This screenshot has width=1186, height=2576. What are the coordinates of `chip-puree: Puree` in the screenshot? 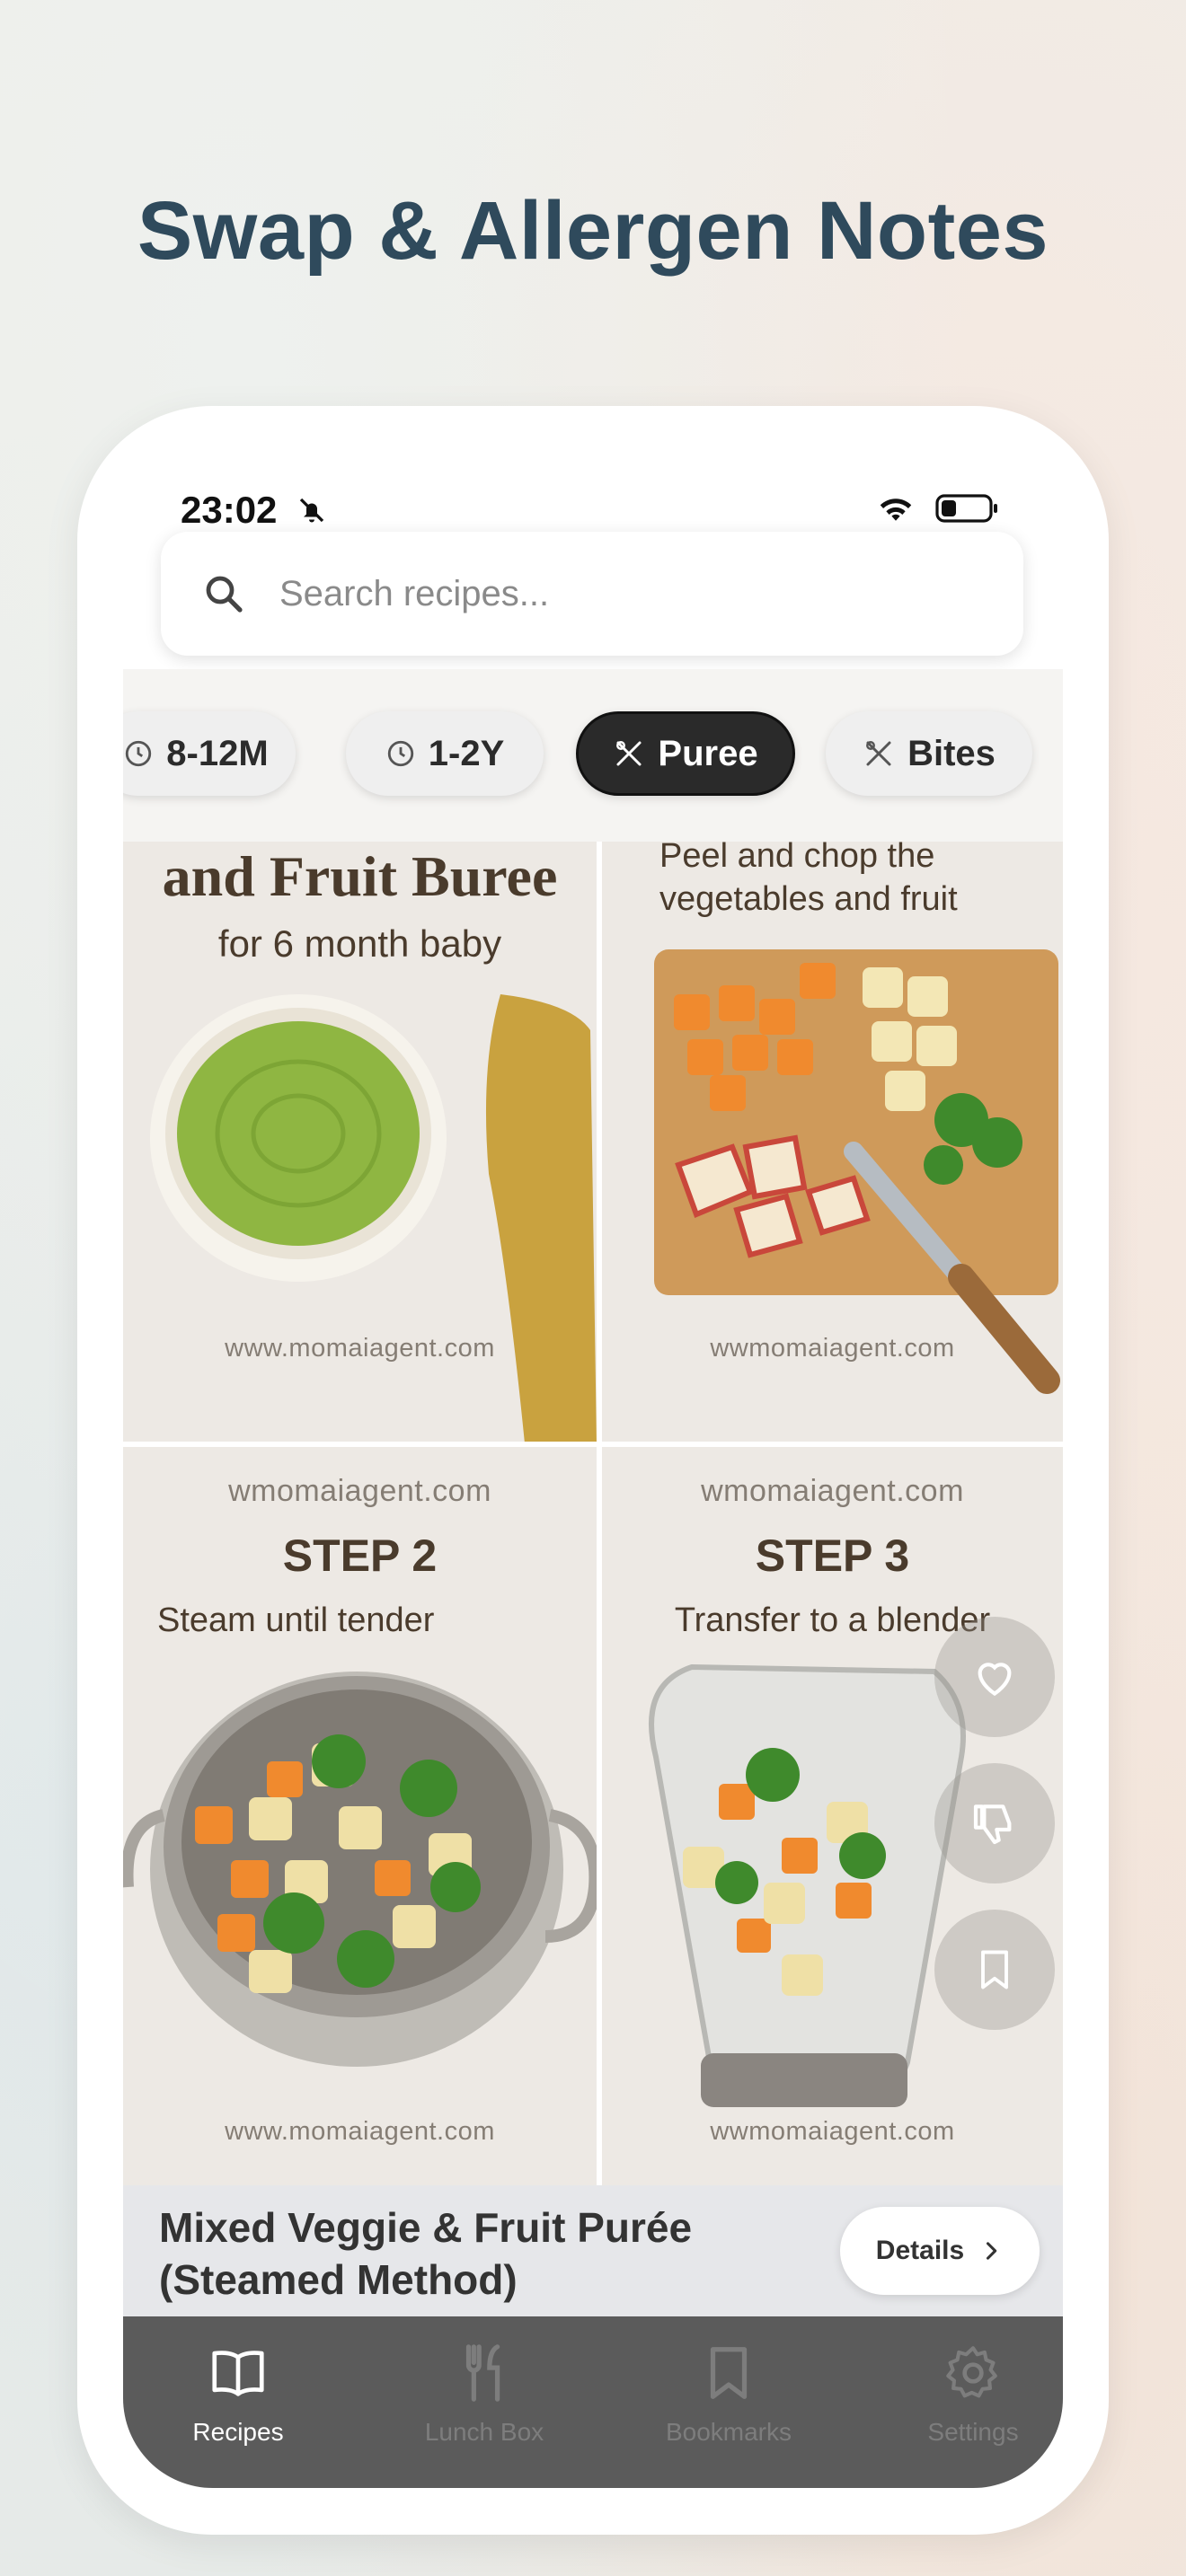 It's located at (685, 753).